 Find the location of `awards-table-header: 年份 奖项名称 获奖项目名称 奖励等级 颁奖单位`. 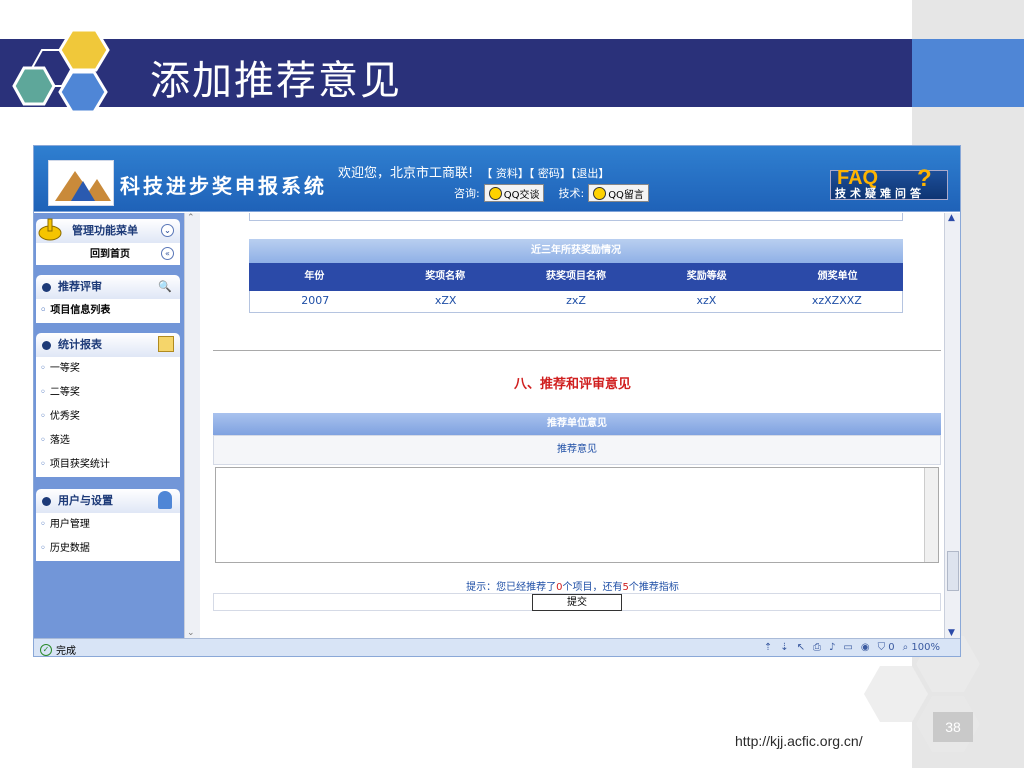

awards-table-header: 年份 奖项名称 获奖项目名称 奖励等级 颁奖单位 is located at coordinates (576, 277).